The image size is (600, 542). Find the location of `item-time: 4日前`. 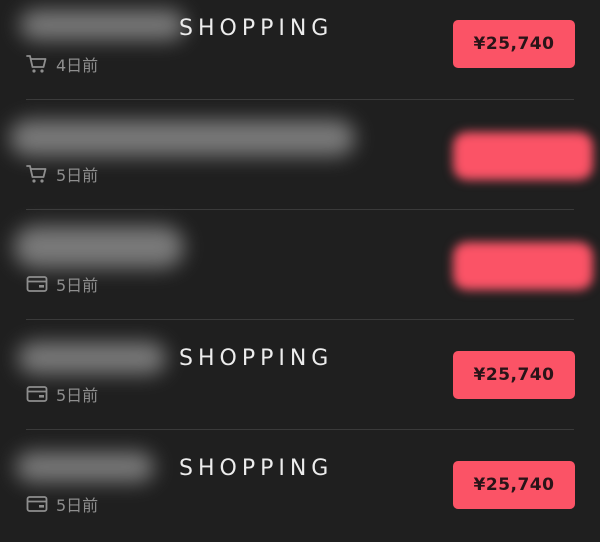

item-time: 4日前 is located at coordinates (77, 65).